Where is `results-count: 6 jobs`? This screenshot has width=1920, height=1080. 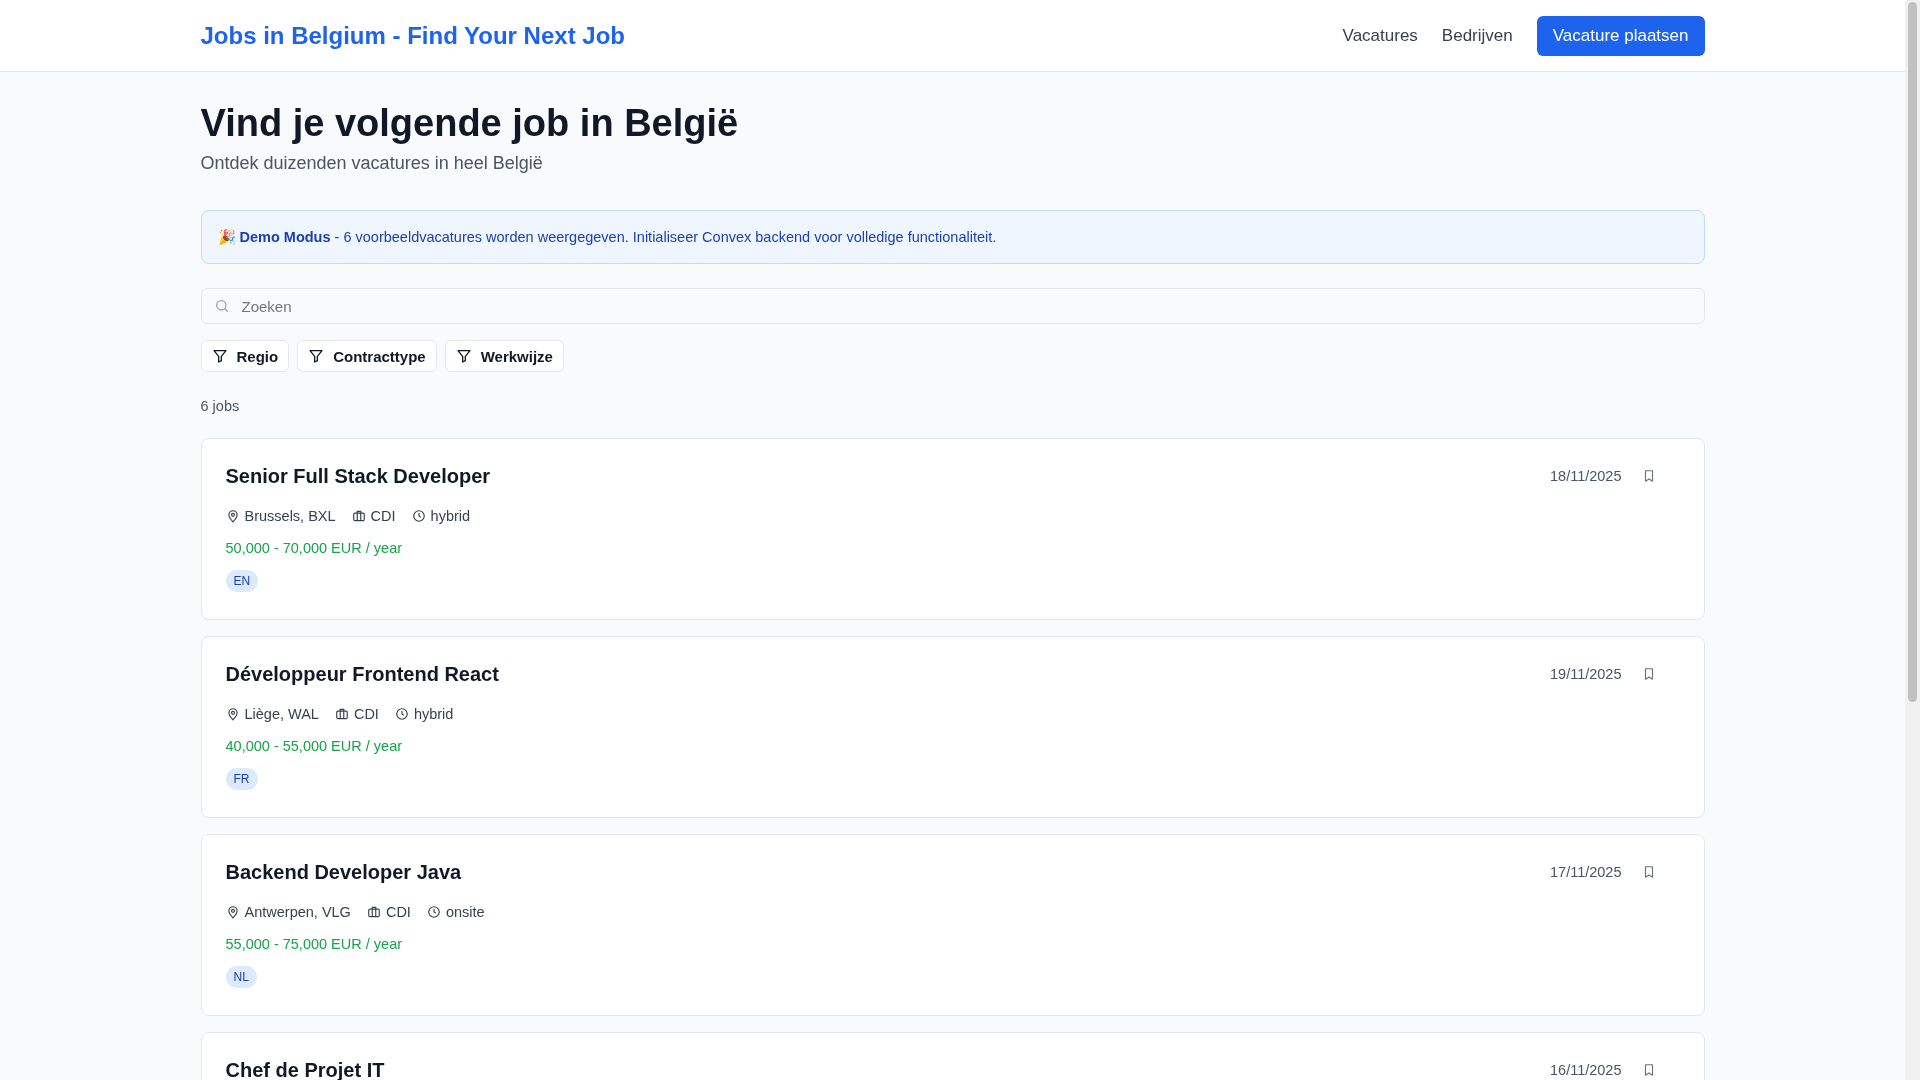 results-count: 6 jobs is located at coordinates (220, 406).